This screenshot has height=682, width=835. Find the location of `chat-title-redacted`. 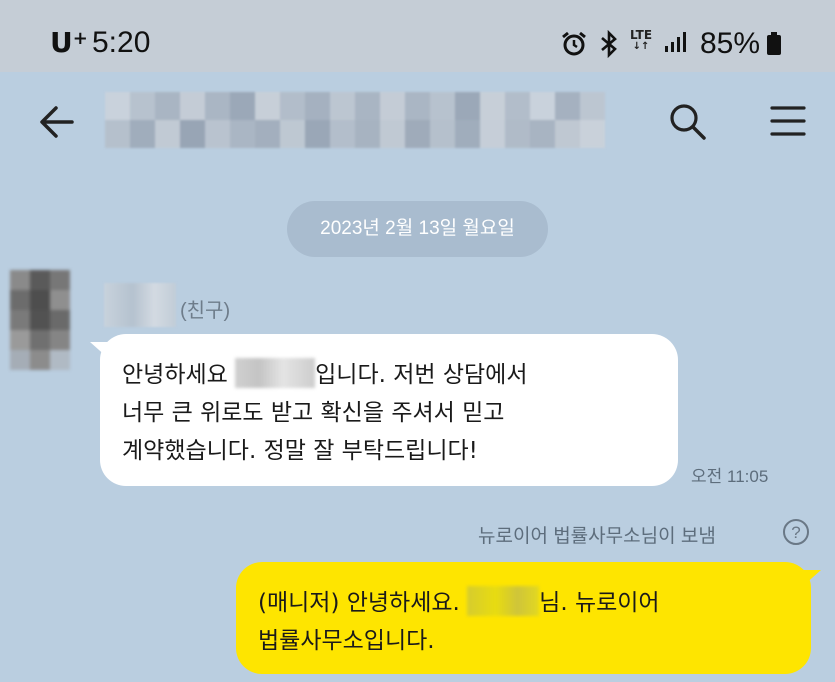

chat-title-redacted is located at coordinates (355, 120).